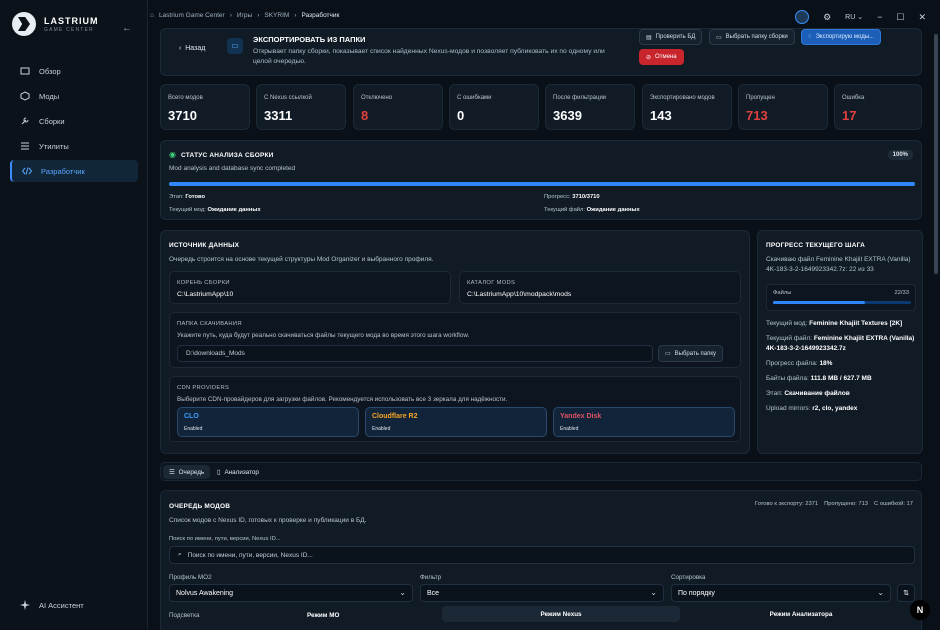  What do you see at coordinates (291, 593) in the screenshot?
I see `profile-select: Nolvus Awakening ⌄` at bounding box center [291, 593].